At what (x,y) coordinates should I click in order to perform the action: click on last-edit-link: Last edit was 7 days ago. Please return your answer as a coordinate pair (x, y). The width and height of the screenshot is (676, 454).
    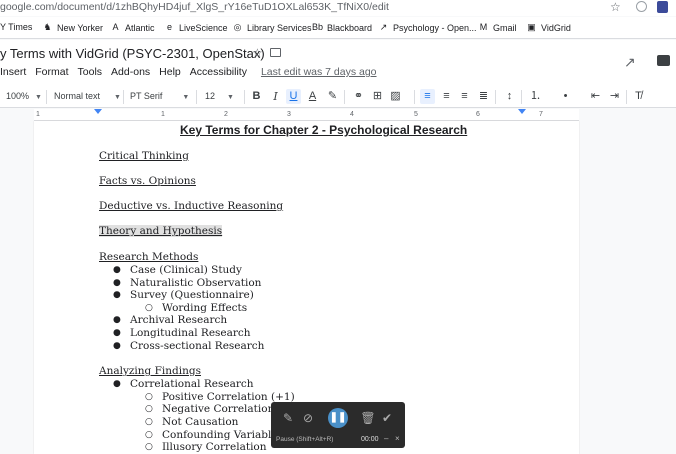
    Looking at the image, I should click on (319, 72).